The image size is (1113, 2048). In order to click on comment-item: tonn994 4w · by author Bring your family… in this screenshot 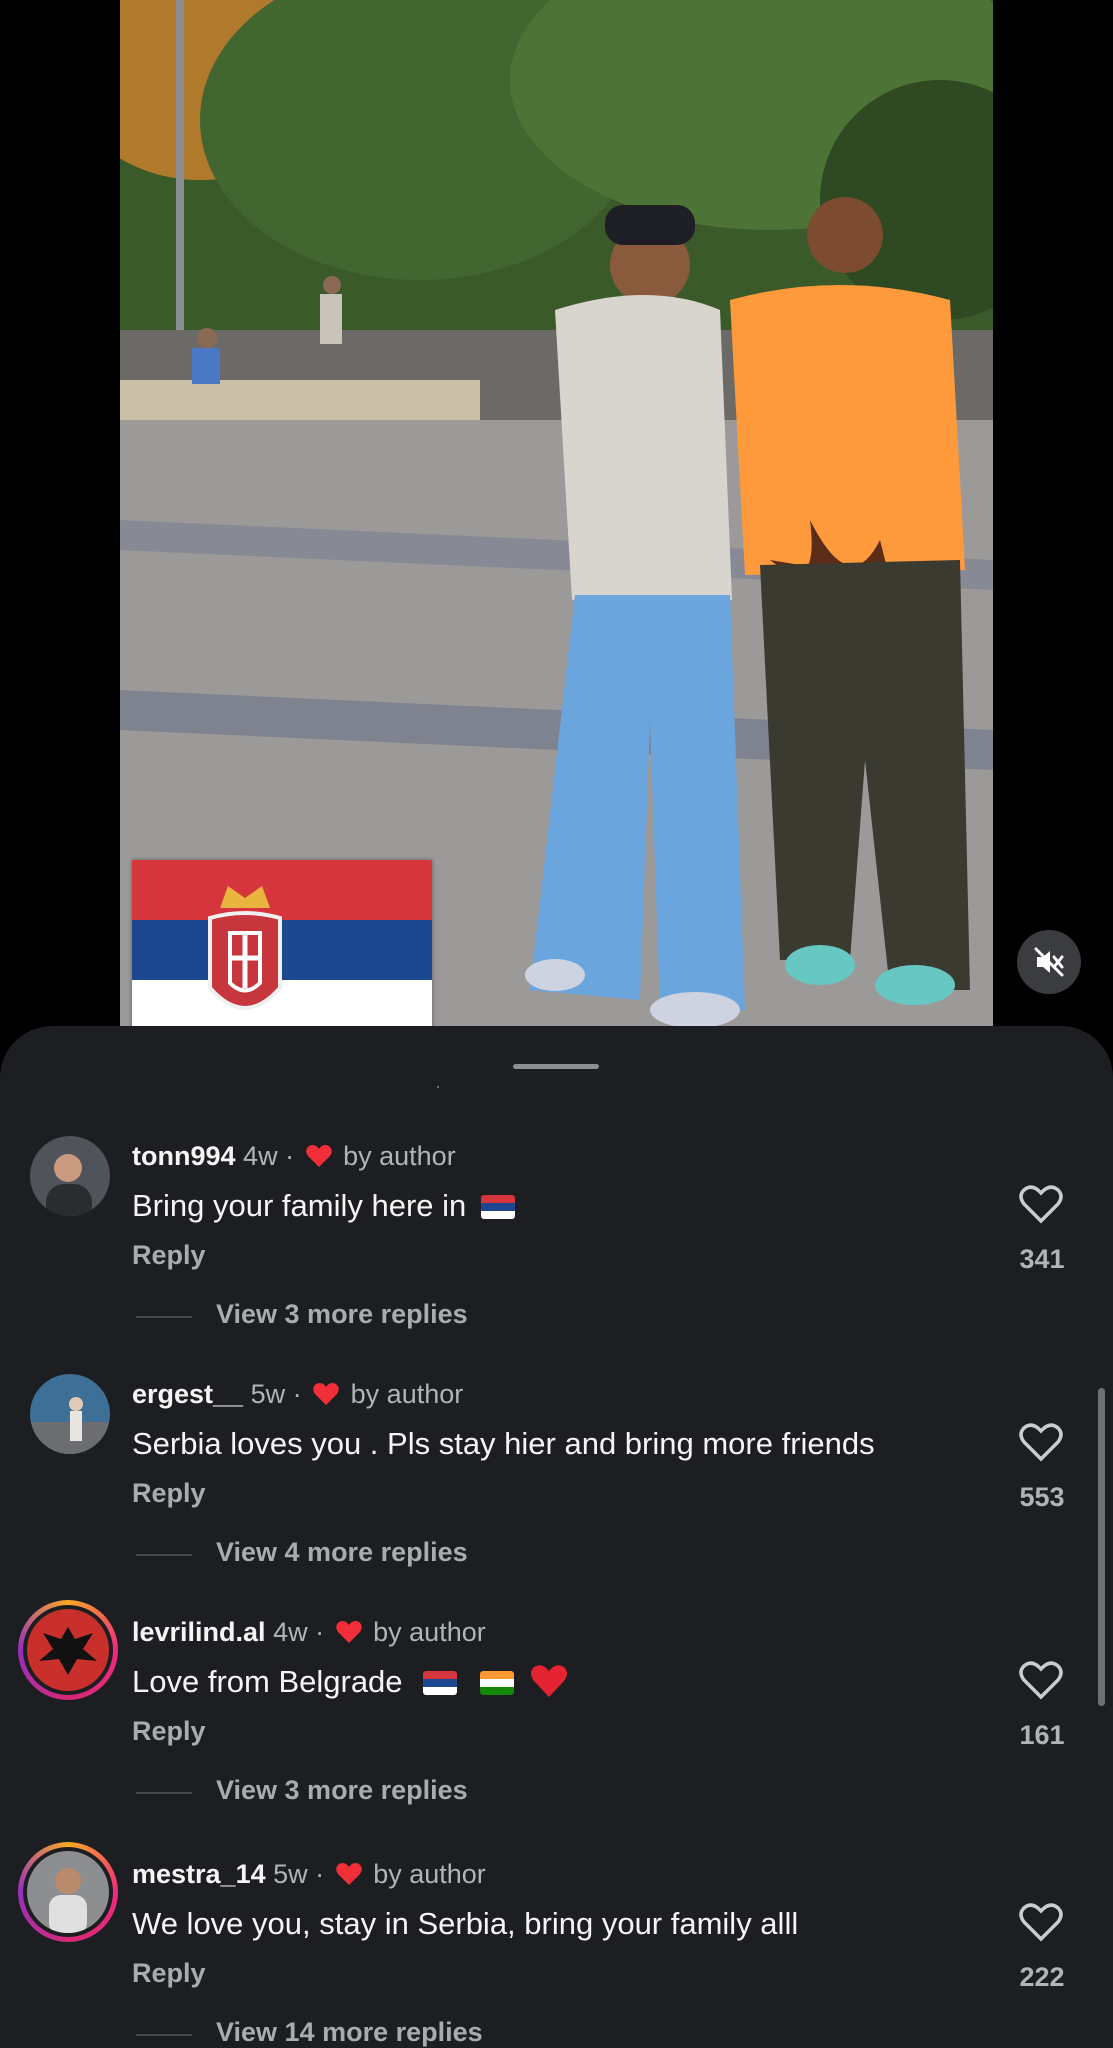, I will do `click(556, 1177)`.